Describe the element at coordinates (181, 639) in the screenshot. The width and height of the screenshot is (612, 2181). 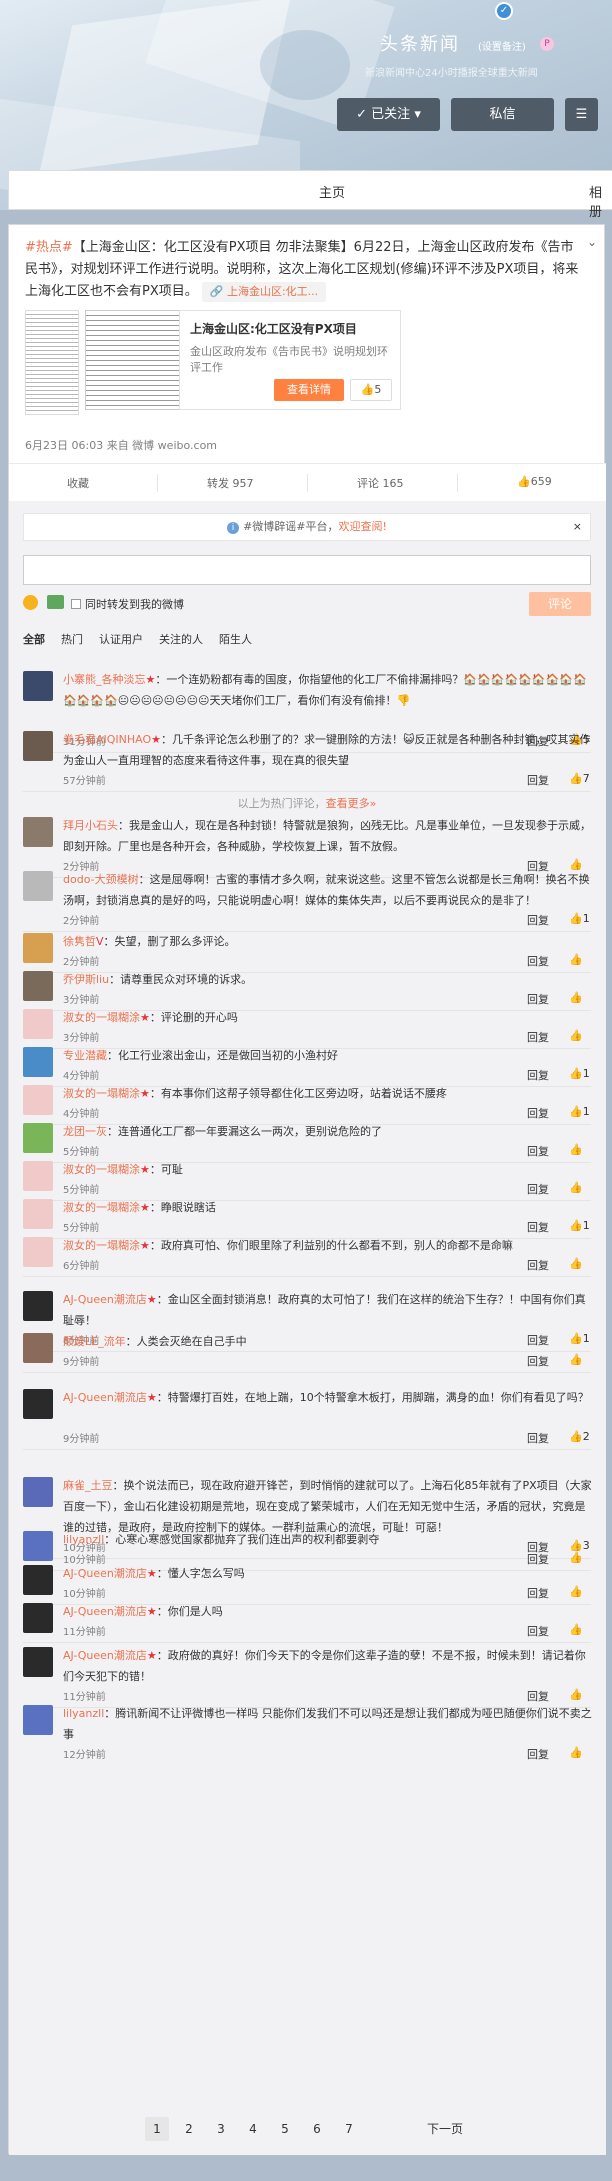
I see `filter-following: 关注的人` at that location.